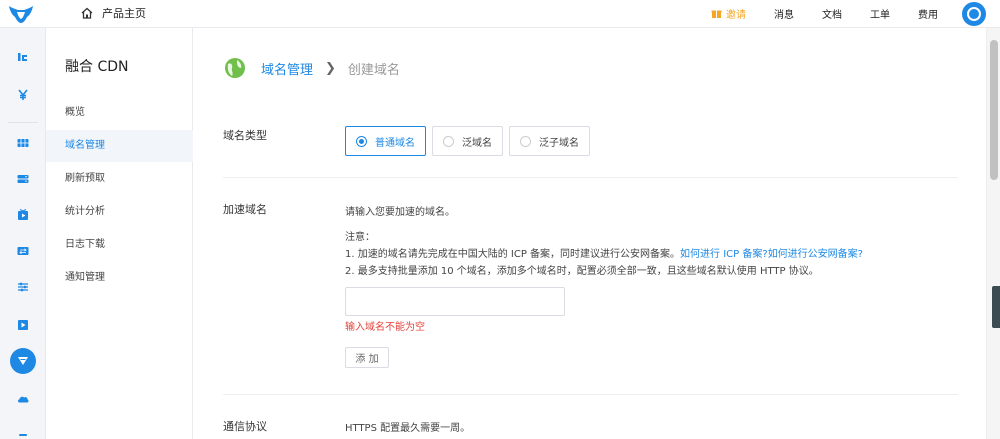 The height and width of the screenshot is (439, 1000). What do you see at coordinates (810, 13) in the screenshot?
I see `top-nav: 邀请 消息 文档 工单 费用` at bounding box center [810, 13].